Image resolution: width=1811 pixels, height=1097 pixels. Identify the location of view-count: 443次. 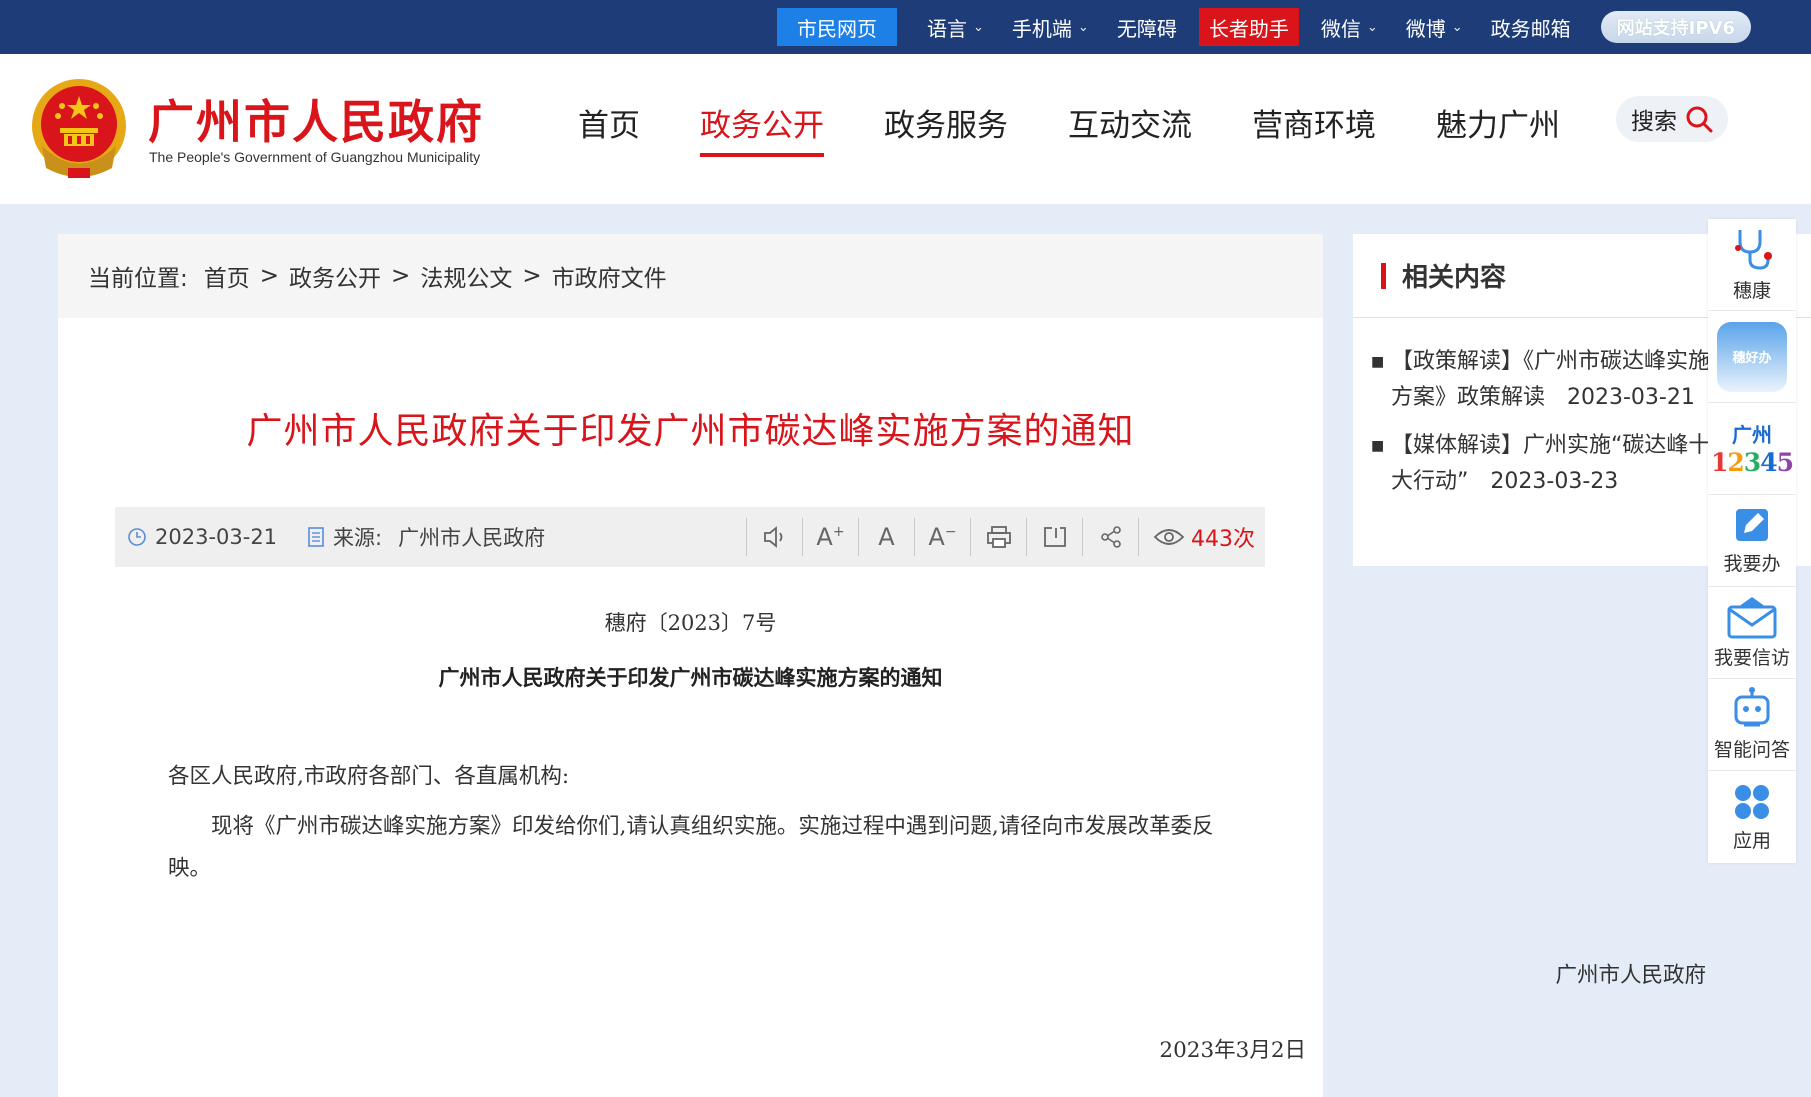
(1196, 537).